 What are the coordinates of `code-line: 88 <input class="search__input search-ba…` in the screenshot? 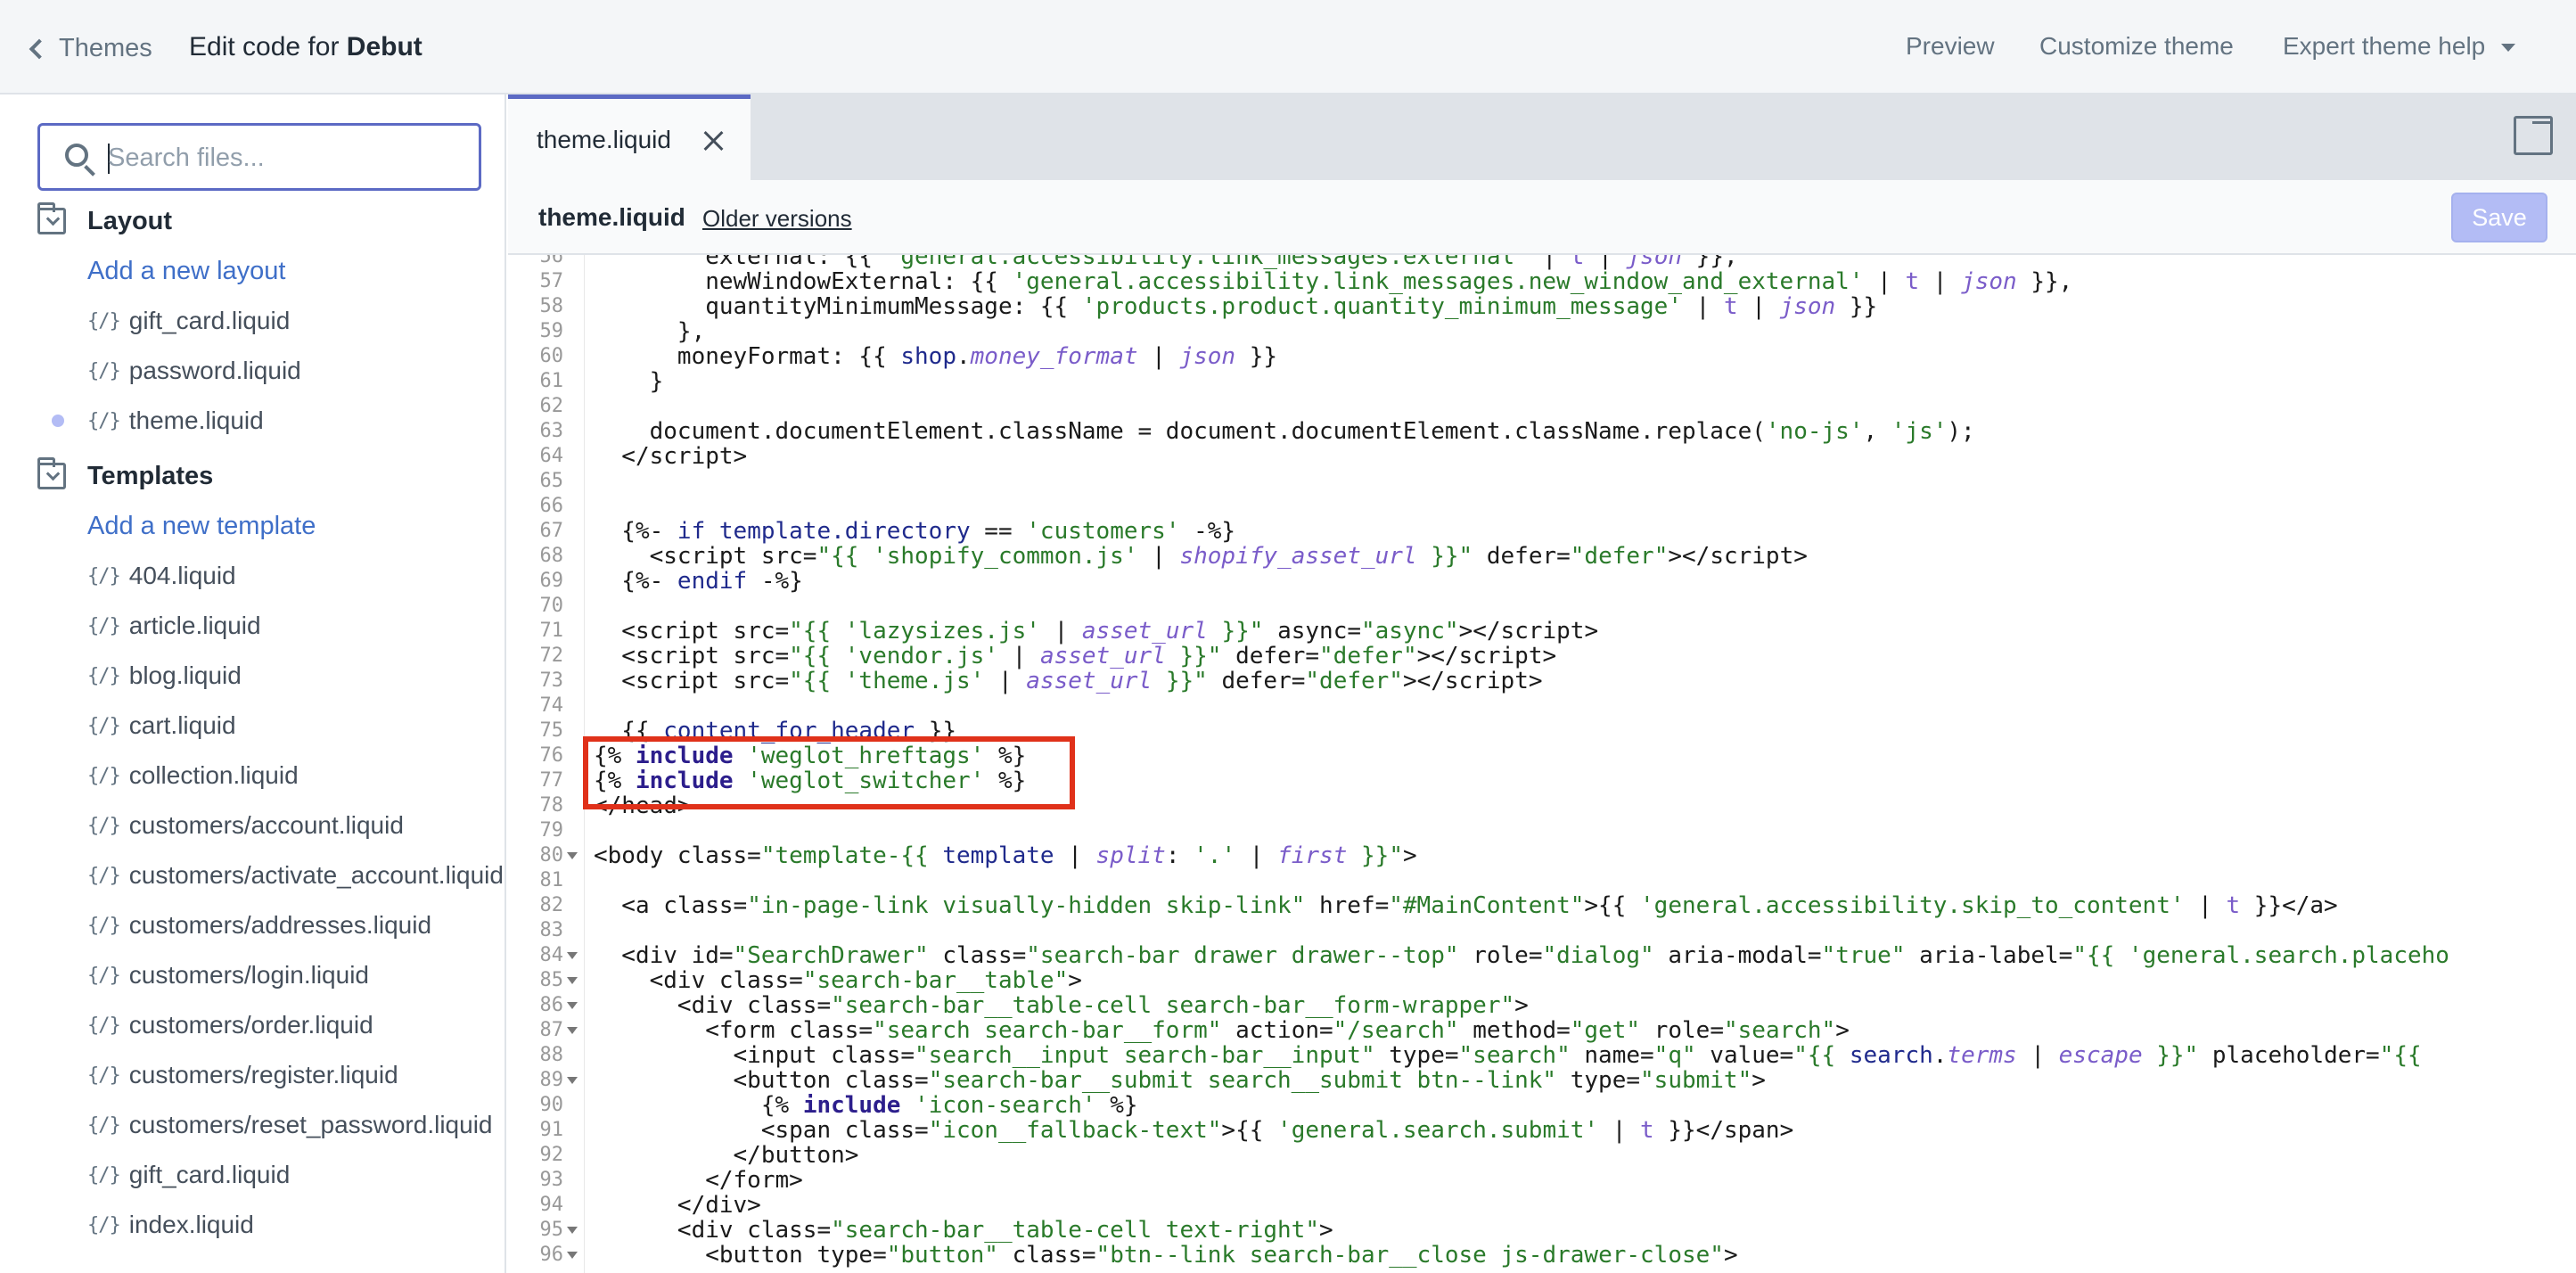 It's located at (1542, 1055).